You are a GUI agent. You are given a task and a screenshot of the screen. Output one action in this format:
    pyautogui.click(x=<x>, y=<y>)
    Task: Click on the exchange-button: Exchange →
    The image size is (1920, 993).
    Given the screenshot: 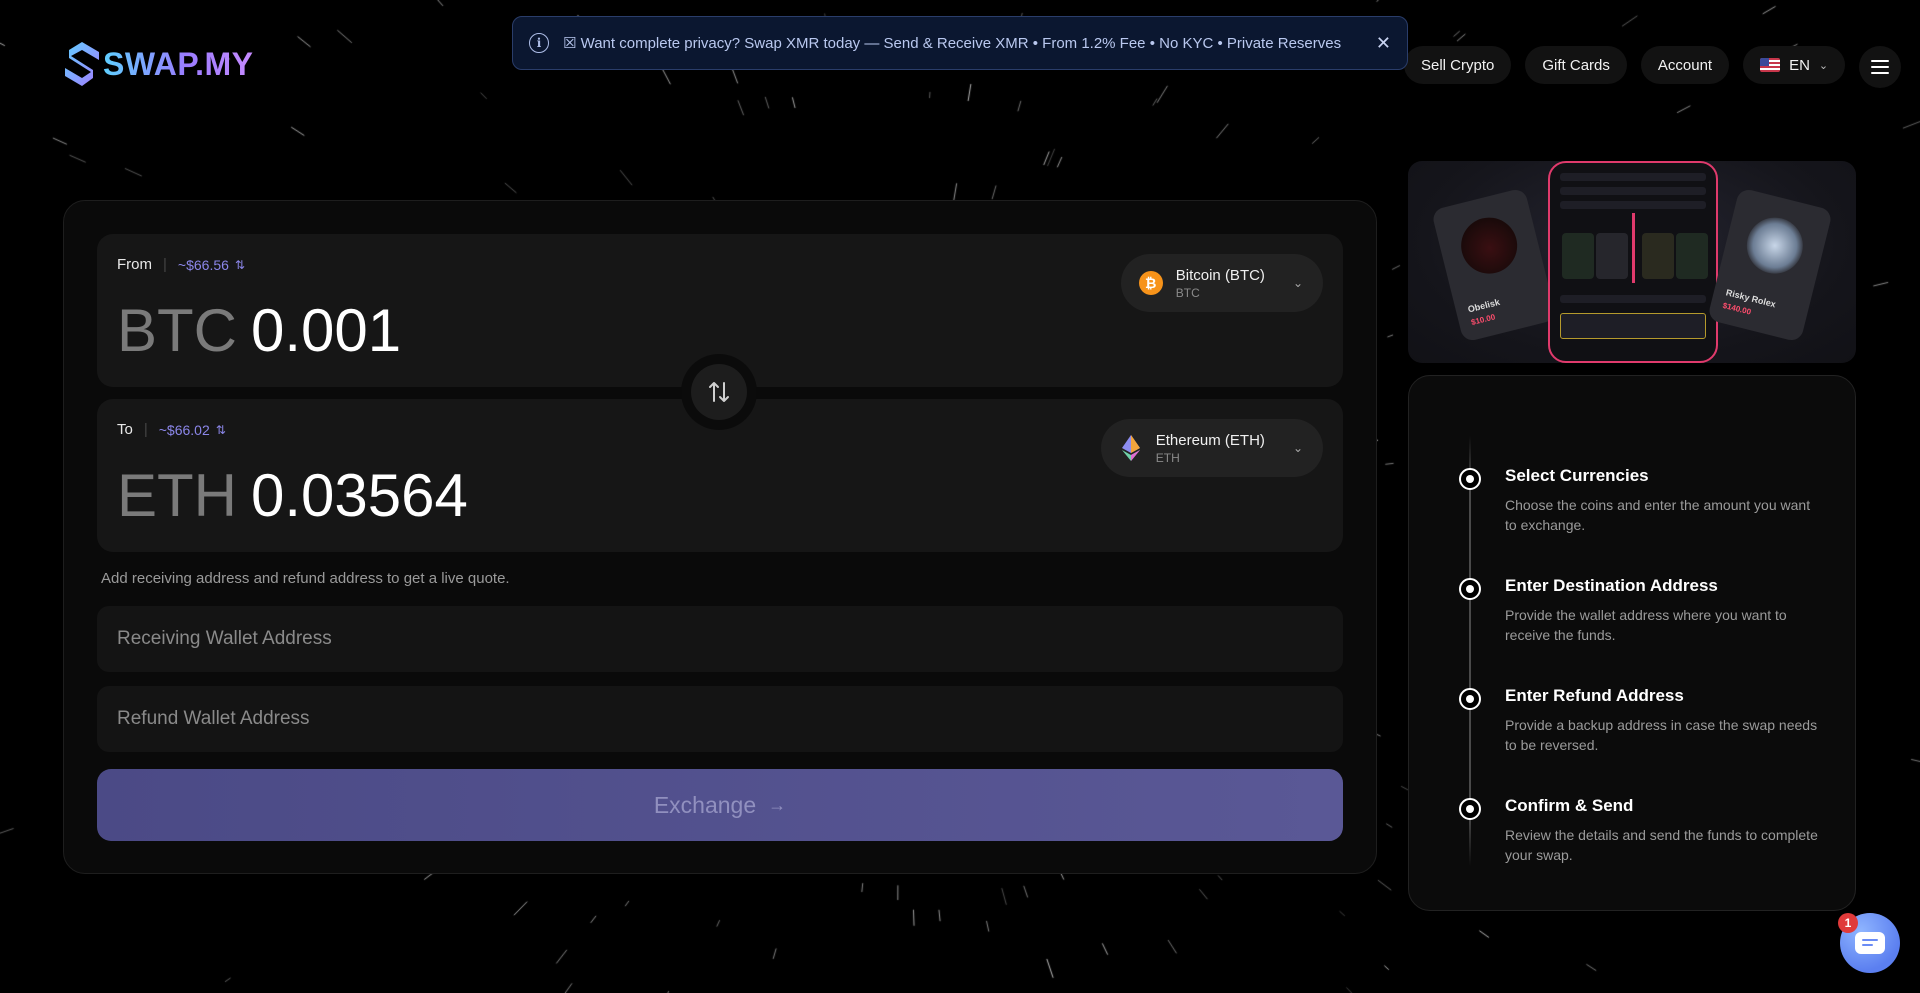 What is the action you would take?
    pyautogui.click(x=720, y=805)
    